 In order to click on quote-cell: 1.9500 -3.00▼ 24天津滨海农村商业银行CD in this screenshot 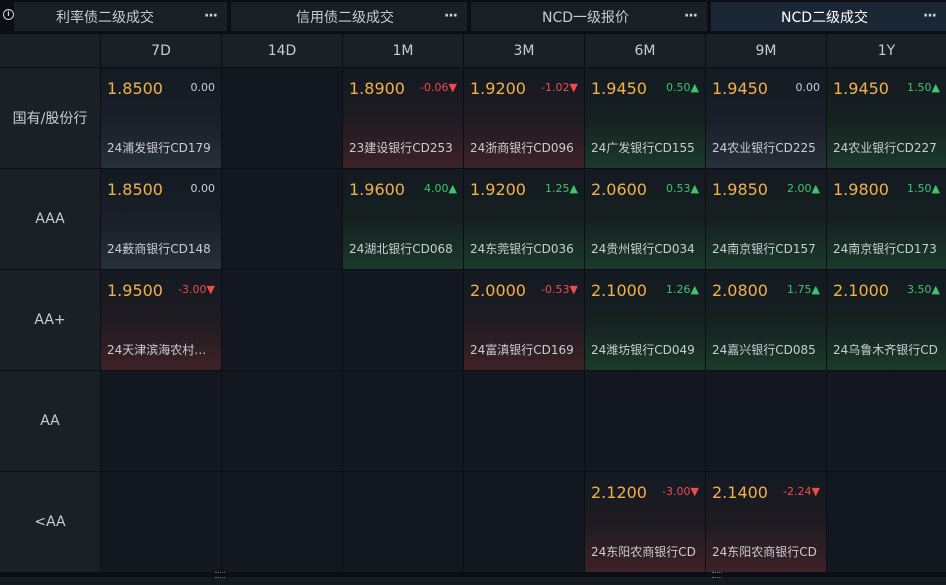, I will do `click(161, 320)`.